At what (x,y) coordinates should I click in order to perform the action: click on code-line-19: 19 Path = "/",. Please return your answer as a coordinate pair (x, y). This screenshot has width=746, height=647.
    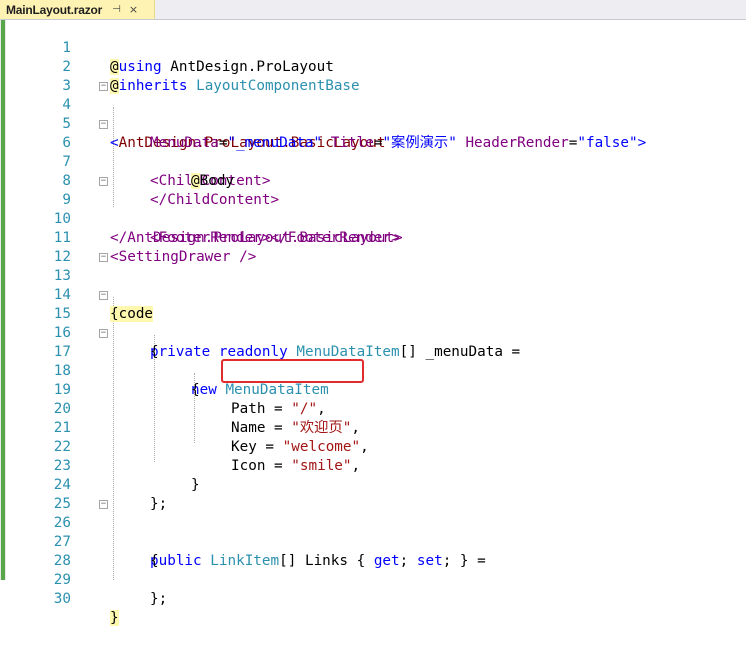
    Looking at the image, I should click on (373, 389).